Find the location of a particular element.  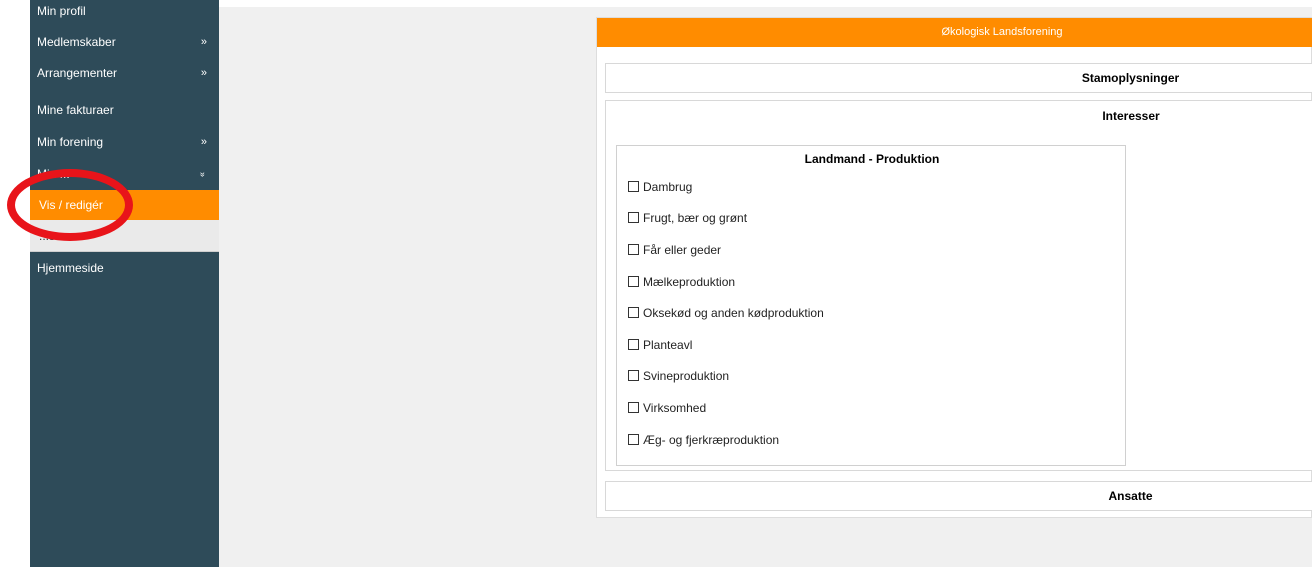

checkbox-planteavl: Planteavl is located at coordinates (660, 345).